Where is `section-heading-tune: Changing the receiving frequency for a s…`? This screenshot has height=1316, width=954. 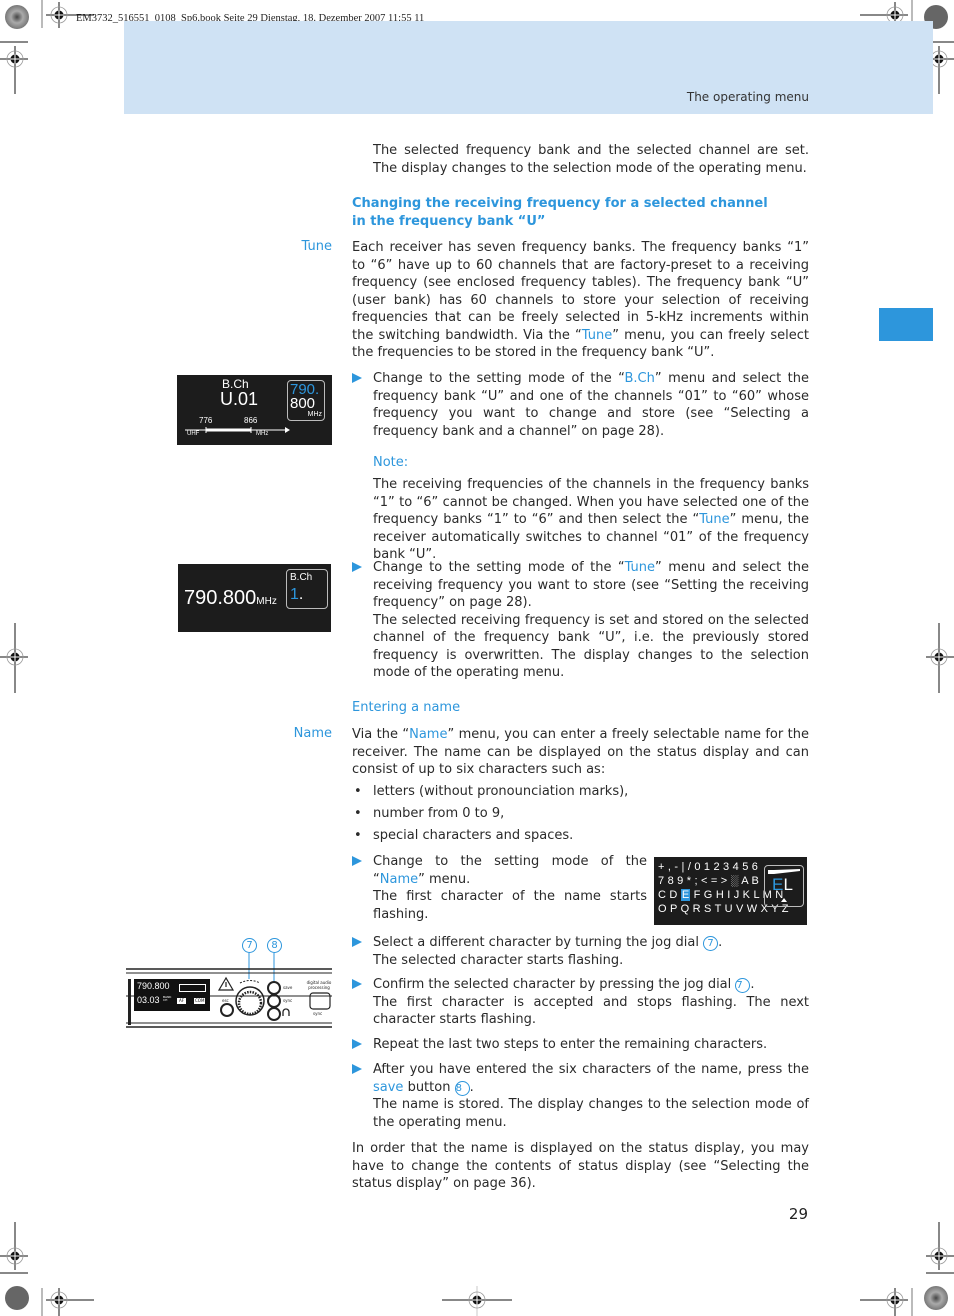 section-heading-tune: Changing the receiving frequency for a s… is located at coordinates (560, 212).